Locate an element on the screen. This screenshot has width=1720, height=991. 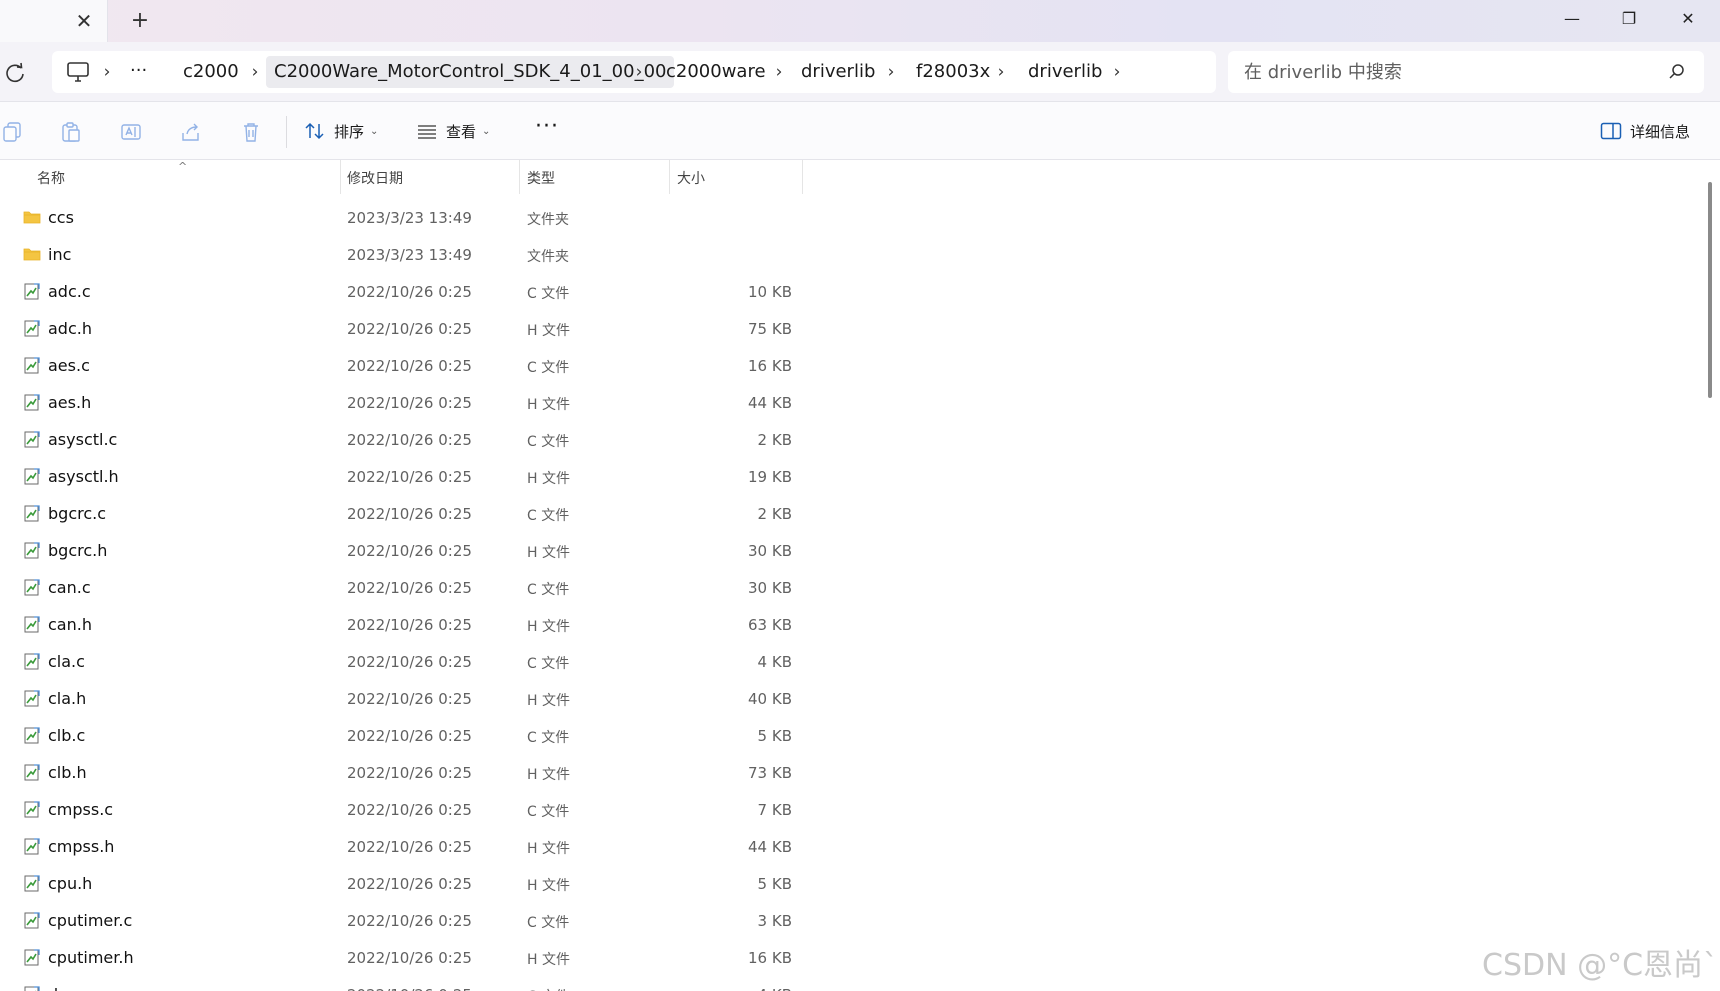
file-name: bgcrc.h is located at coordinates (78, 550).